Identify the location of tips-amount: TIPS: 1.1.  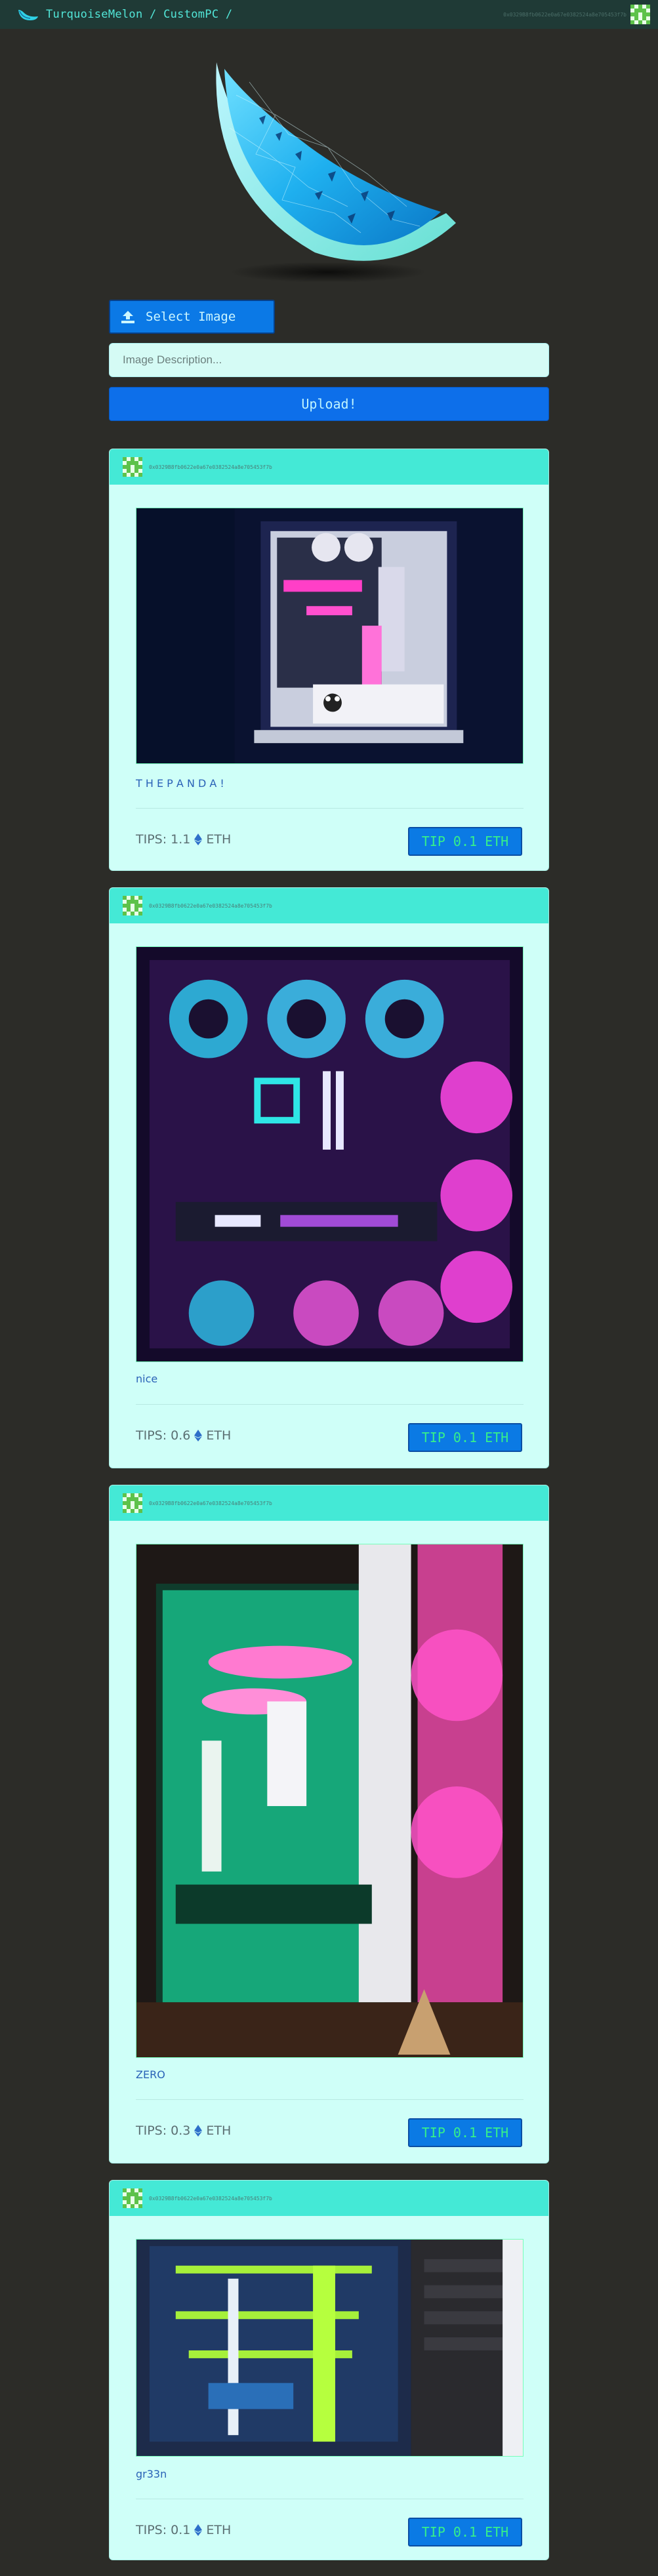
(163, 839).